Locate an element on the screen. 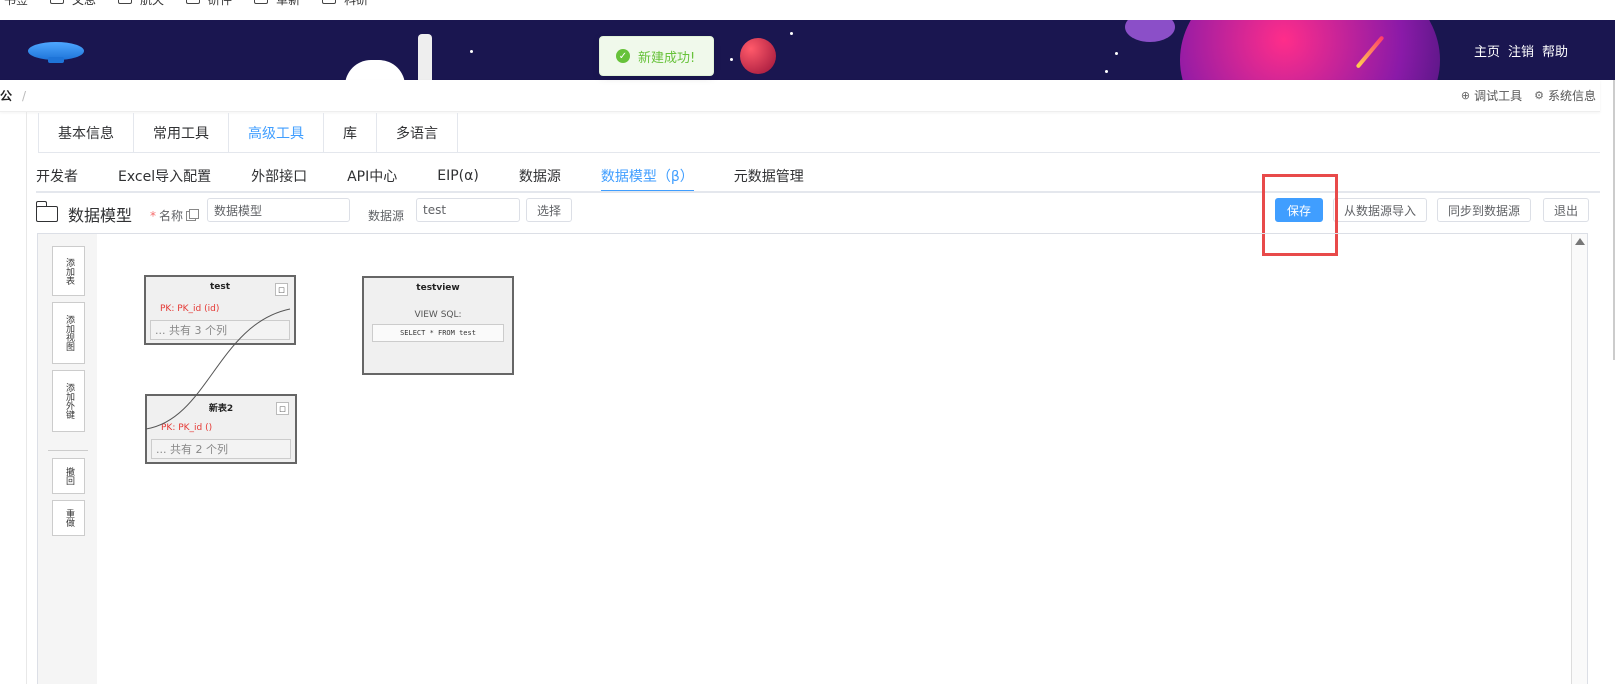  bookmark-label: 书签 is located at coordinates (16, 4).